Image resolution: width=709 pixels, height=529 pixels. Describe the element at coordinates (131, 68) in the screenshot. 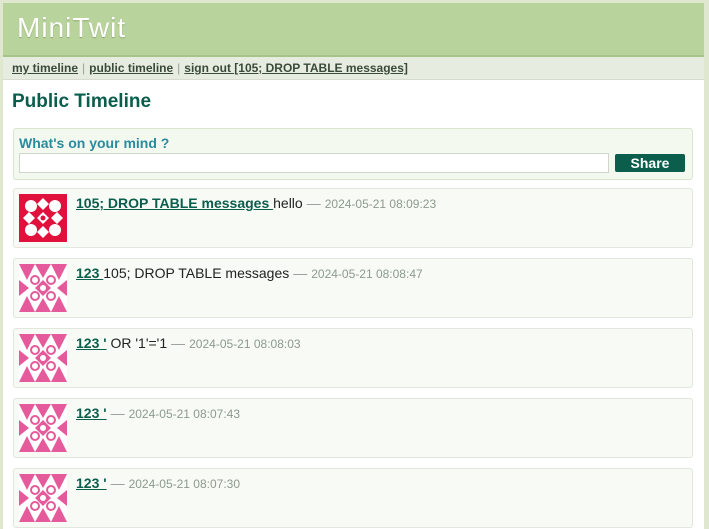

I see `public-timeline-link: public timeline` at that location.